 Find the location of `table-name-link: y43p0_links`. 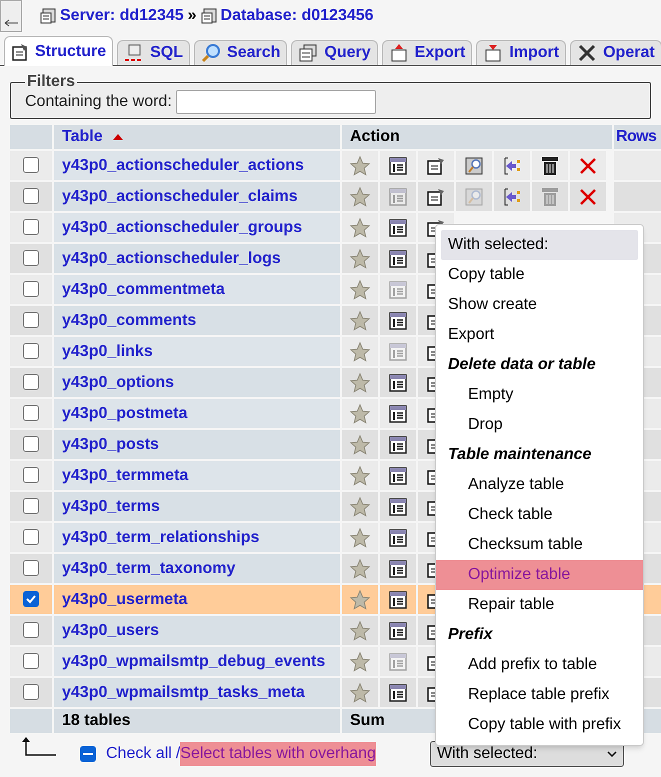

table-name-link: y43p0_links is located at coordinates (107, 351).